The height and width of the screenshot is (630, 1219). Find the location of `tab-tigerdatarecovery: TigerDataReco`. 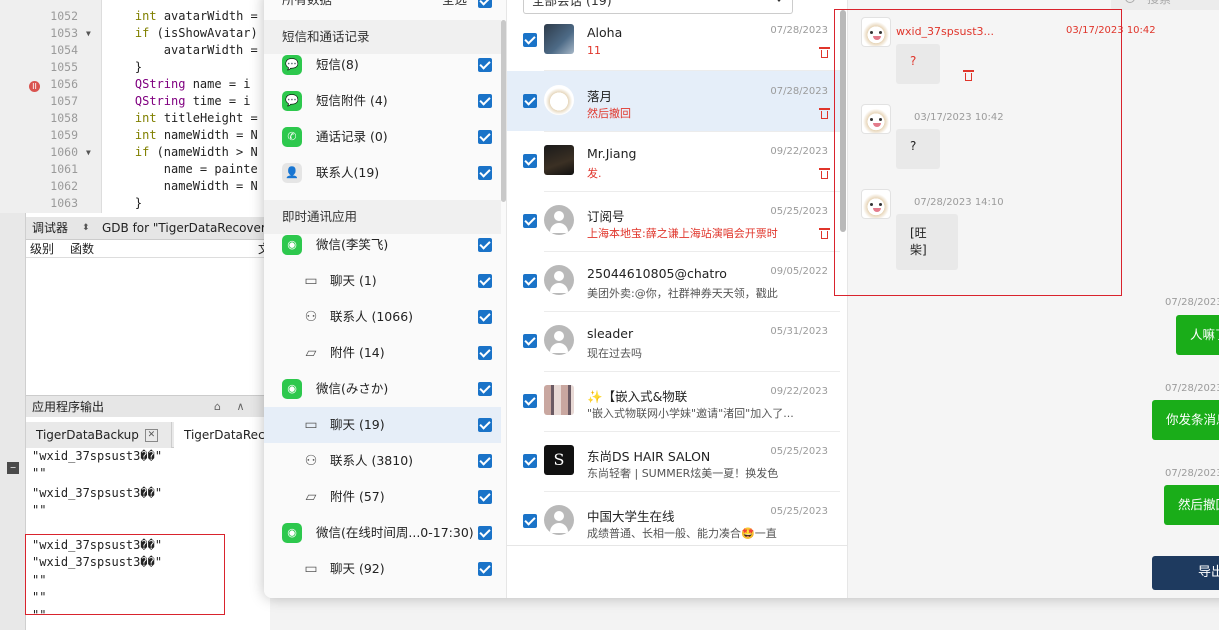

tab-tigerdatarecovery: TigerDataReco is located at coordinates (224, 435).